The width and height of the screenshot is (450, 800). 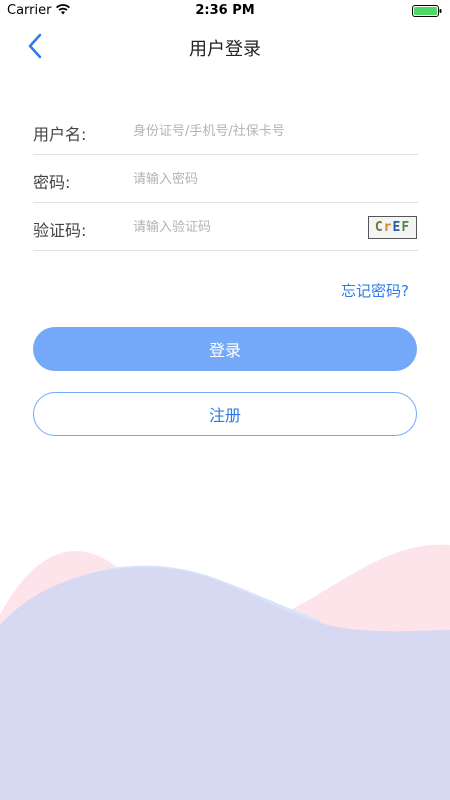 I want to click on username-row: 用户名:, so click(x=225, y=131).